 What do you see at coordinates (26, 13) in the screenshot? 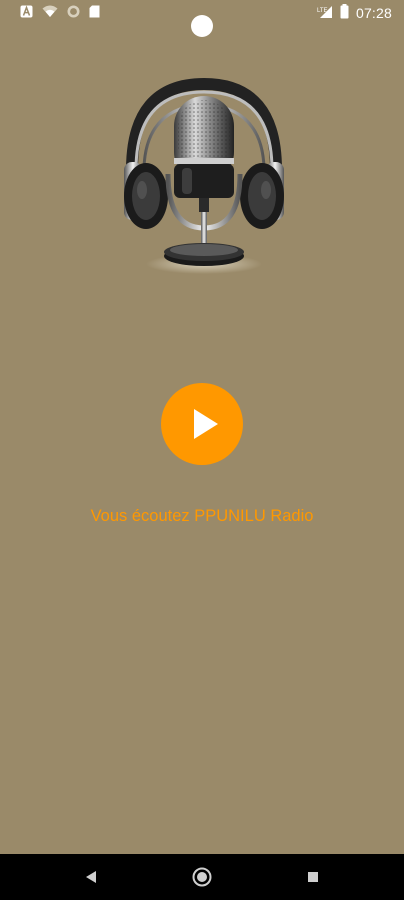
I see `font-a-icon` at bounding box center [26, 13].